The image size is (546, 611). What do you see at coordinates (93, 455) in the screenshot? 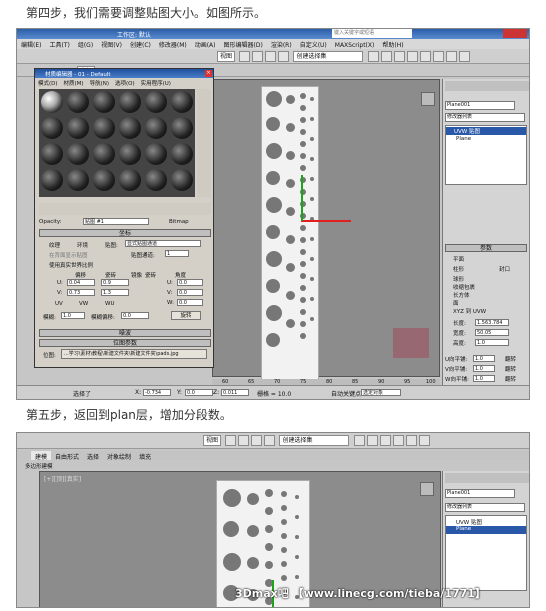
I see `tab-selection: 选择` at bounding box center [93, 455].